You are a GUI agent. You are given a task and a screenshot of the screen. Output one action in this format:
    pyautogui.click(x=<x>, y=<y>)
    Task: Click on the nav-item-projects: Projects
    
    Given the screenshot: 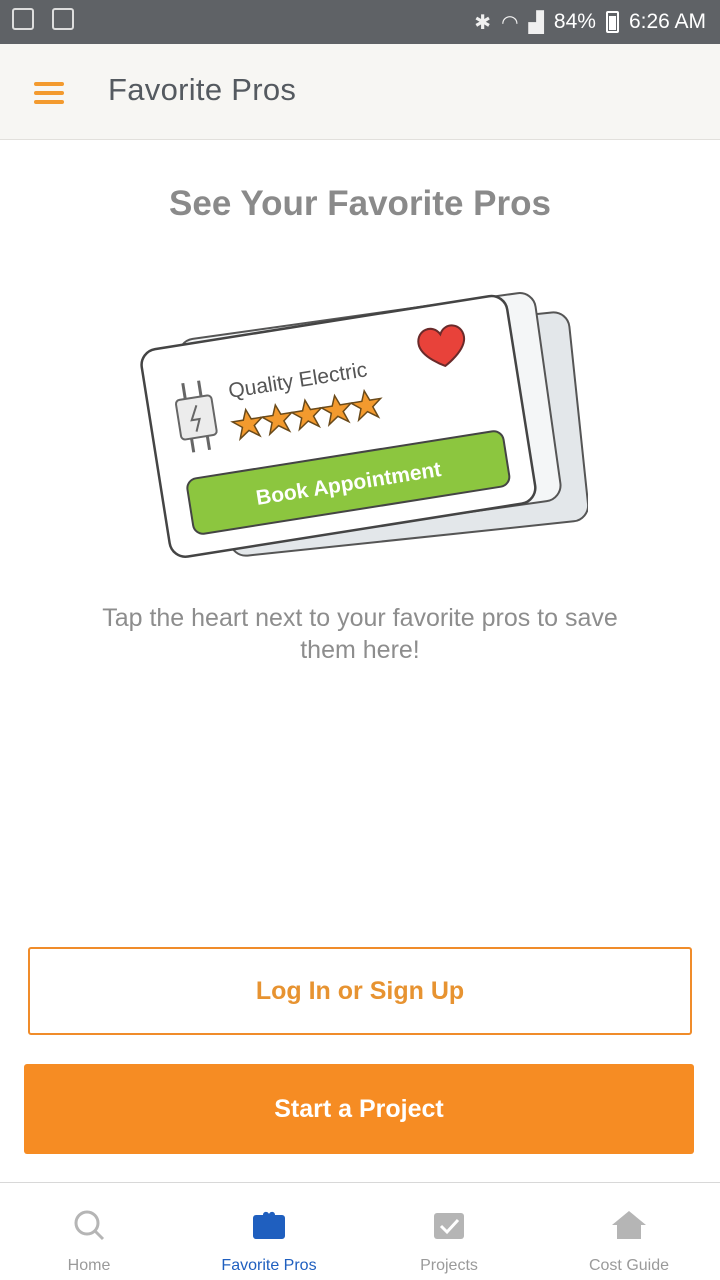 What is the action you would take?
    pyautogui.click(x=449, y=1231)
    